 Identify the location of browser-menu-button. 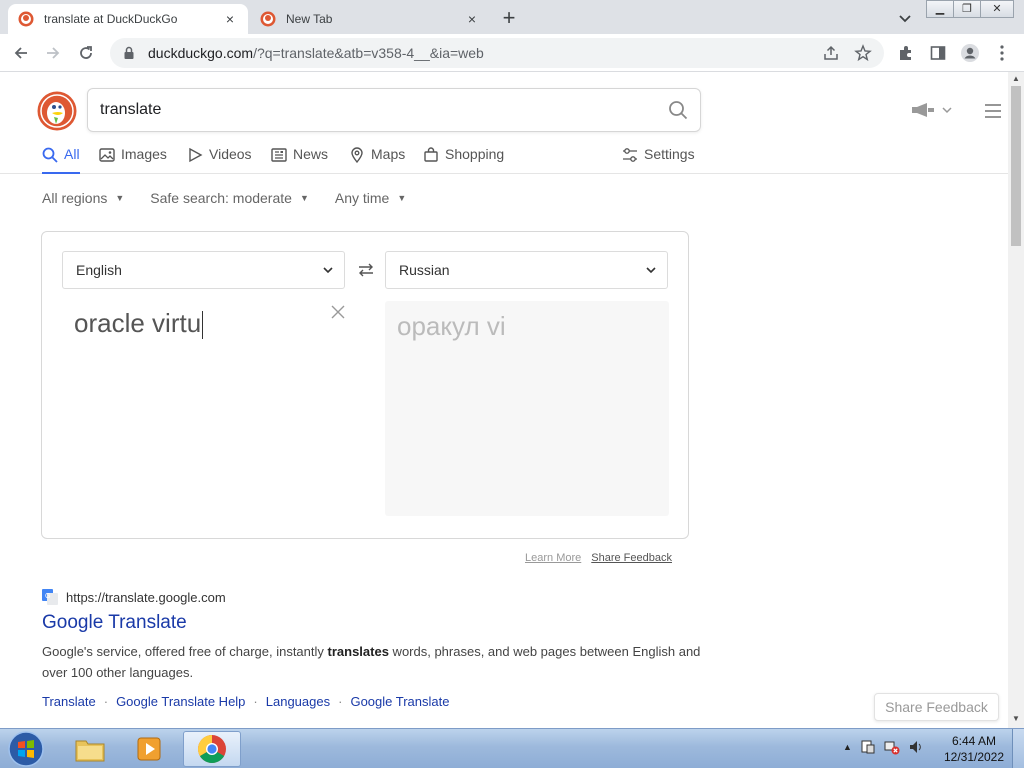
(1002, 53).